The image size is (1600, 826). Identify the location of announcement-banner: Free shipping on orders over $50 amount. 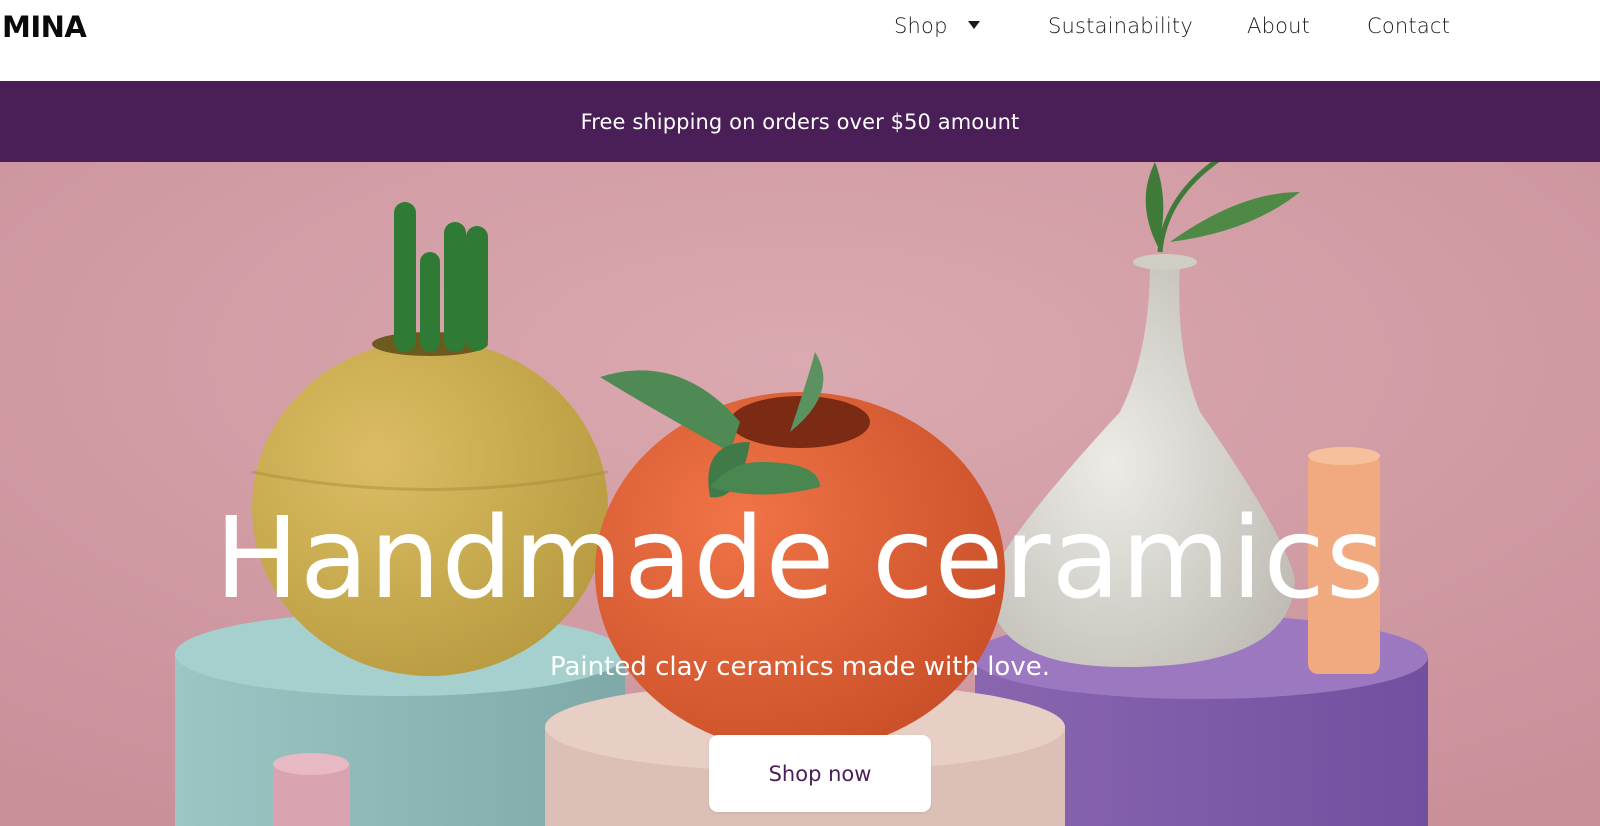
(800, 121).